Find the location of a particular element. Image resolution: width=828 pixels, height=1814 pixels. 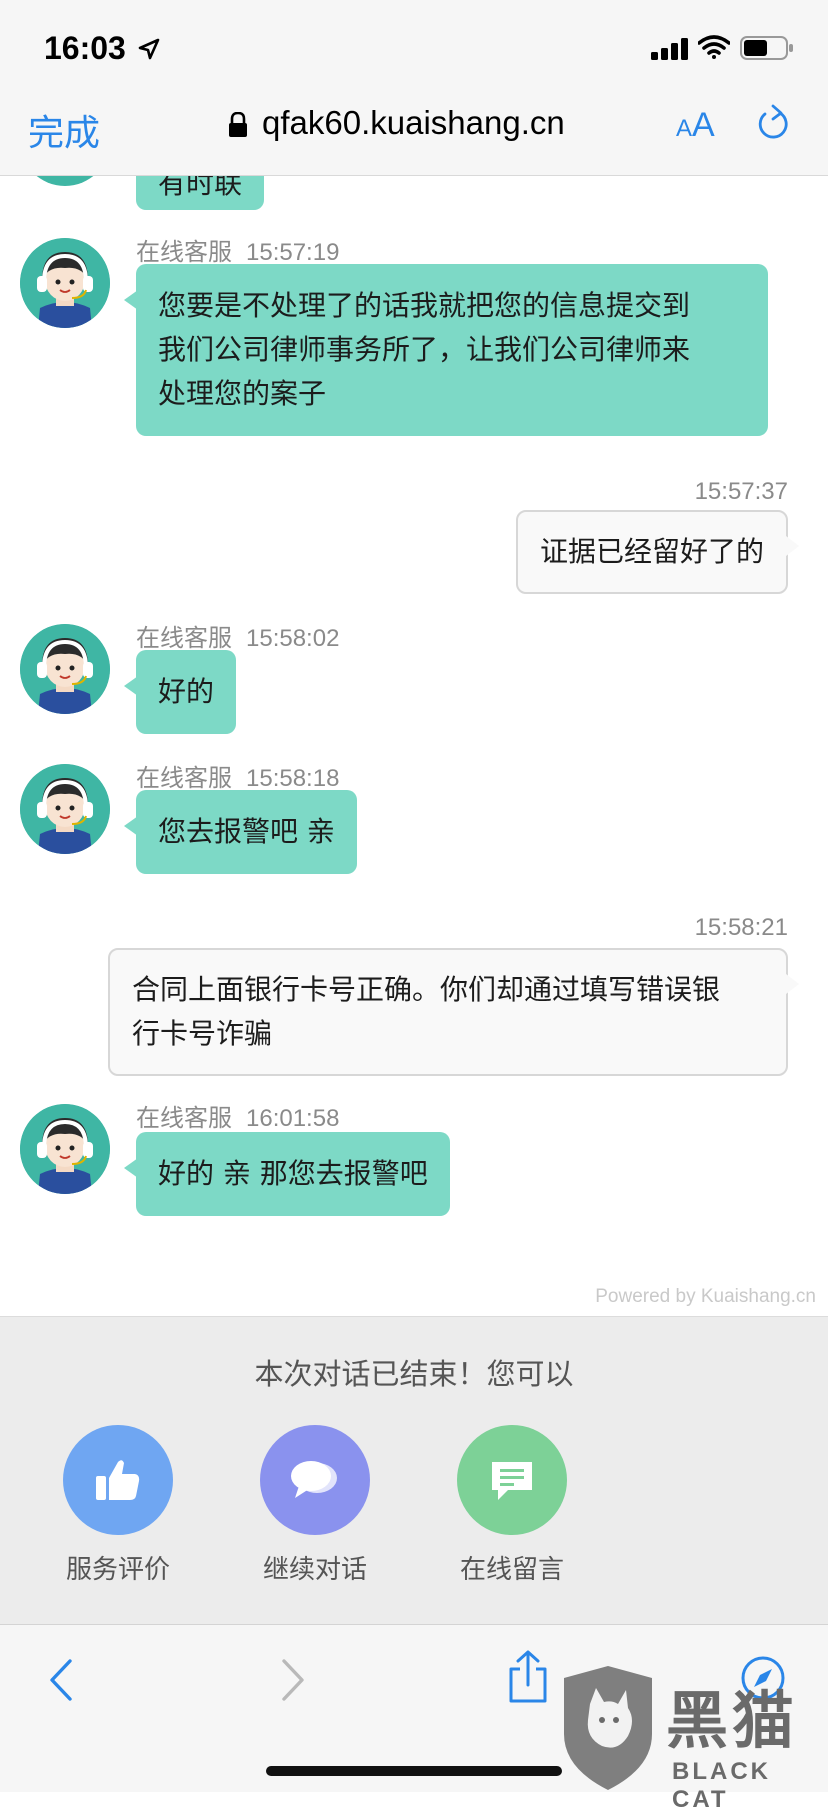

back-icon is located at coordinates (60, 1680).